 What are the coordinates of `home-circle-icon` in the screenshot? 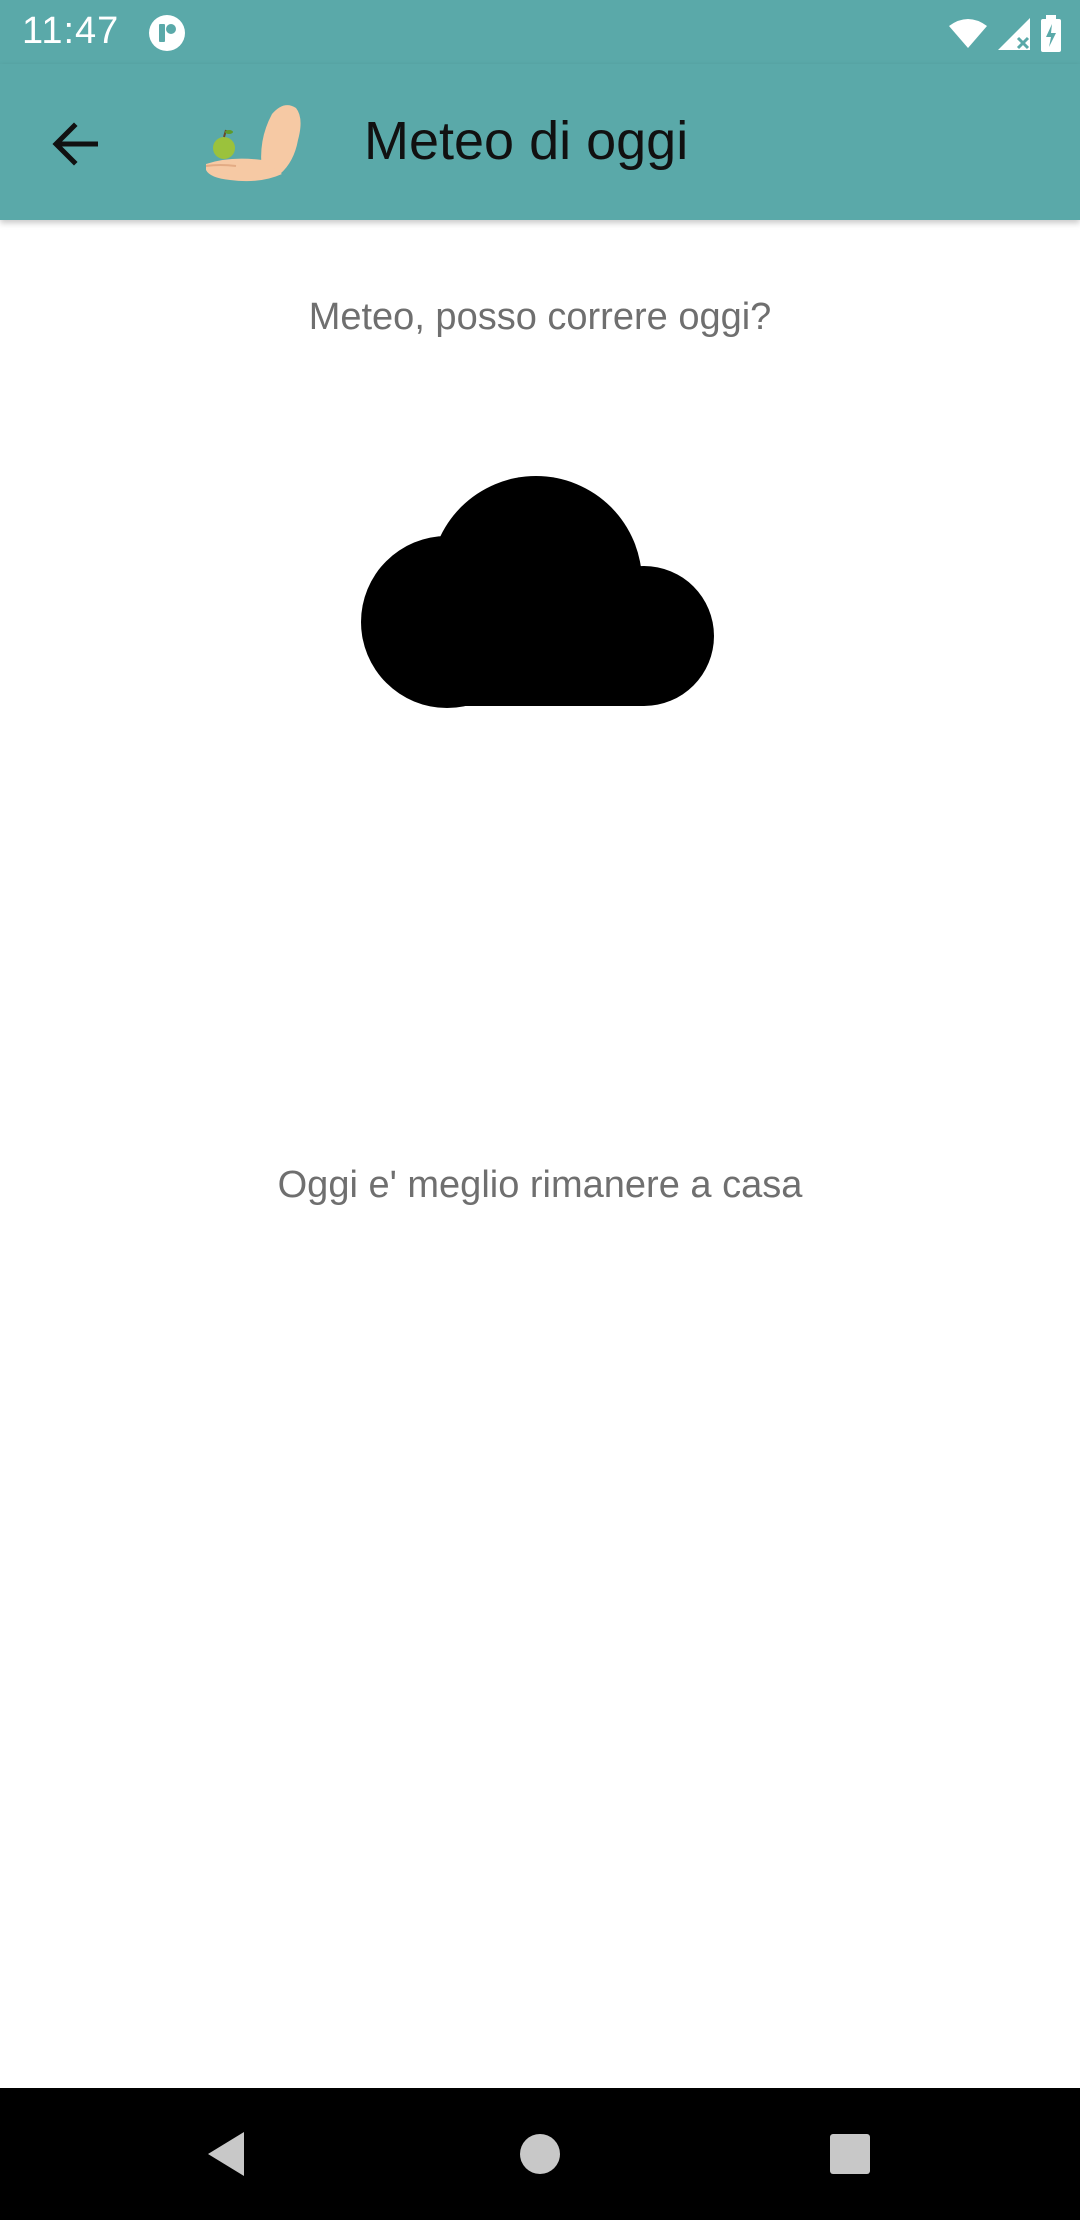 It's located at (540, 2154).